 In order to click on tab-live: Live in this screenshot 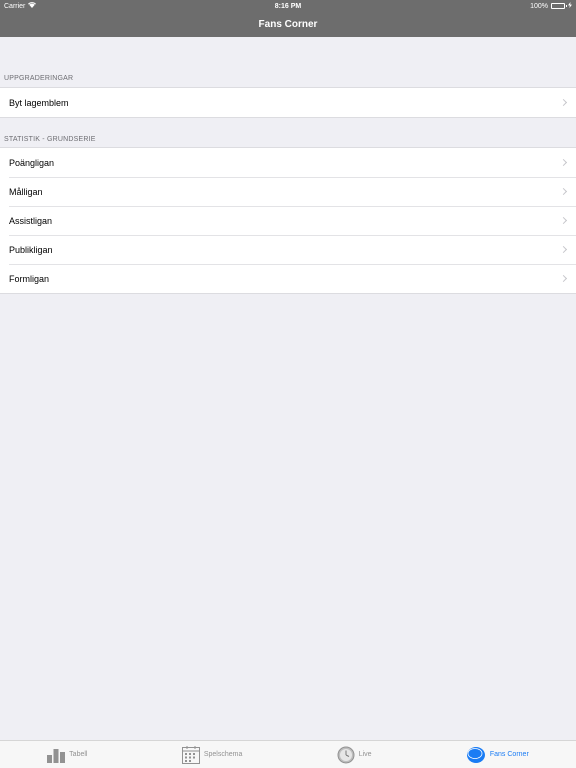, I will do `click(354, 755)`.